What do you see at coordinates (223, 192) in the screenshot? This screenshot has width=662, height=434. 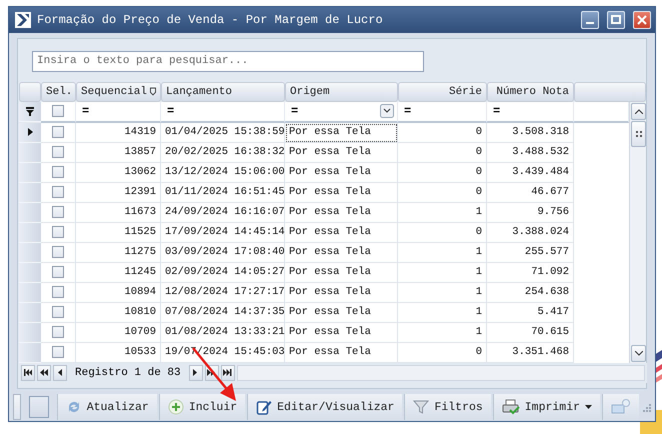 I see `table-cell: 01/11/2024 16:51:45` at bounding box center [223, 192].